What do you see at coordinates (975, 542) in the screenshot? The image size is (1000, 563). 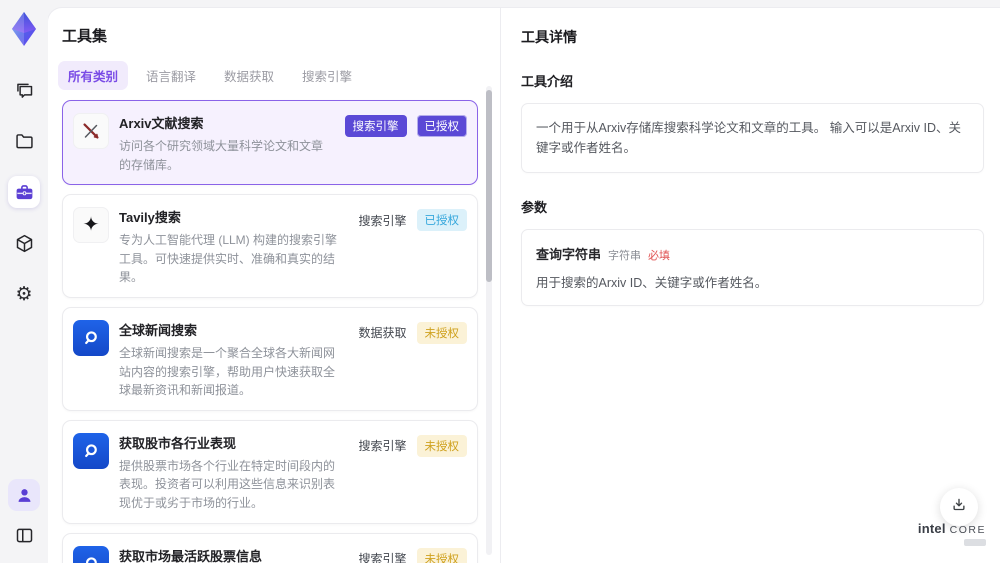 I see `intel-badge-chip` at bounding box center [975, 542].